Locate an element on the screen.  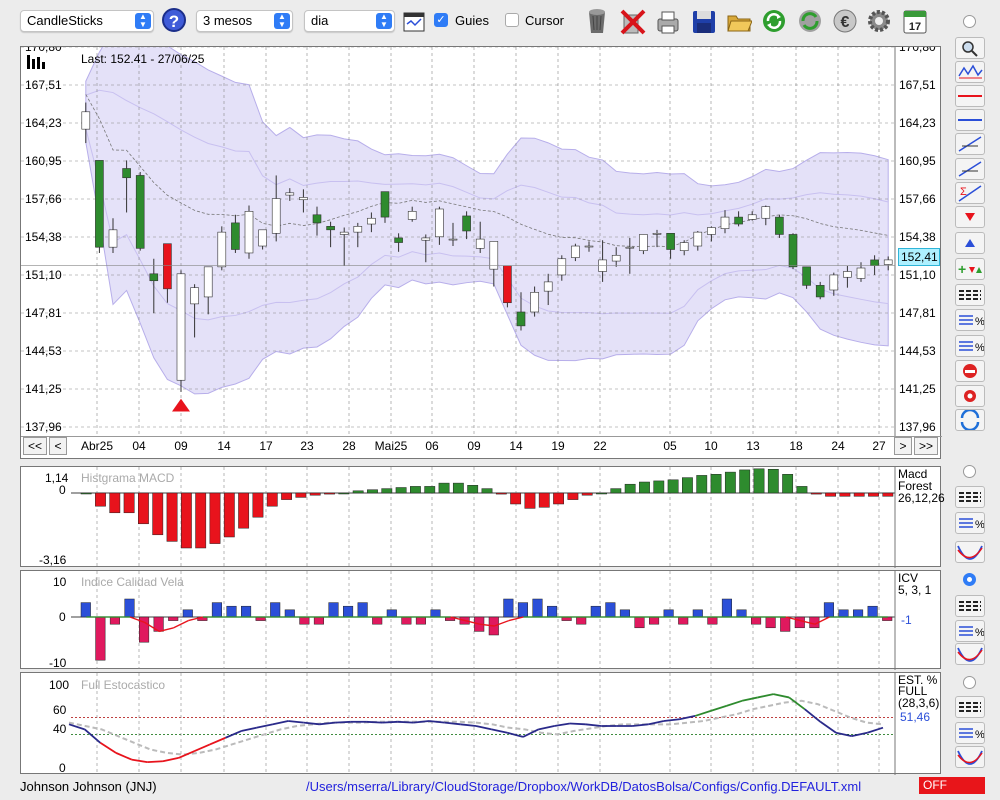
stoch-arrows-icon is located at coordinates (970, 707).